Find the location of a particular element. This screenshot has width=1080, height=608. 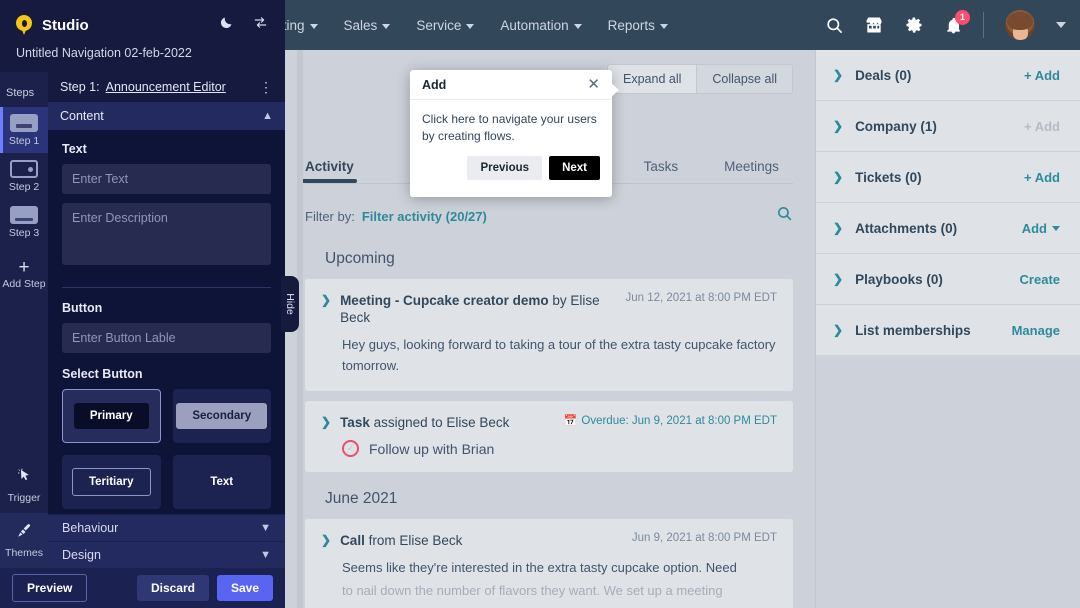

select-button-label: Select Button is located at coordinates (102, 374).